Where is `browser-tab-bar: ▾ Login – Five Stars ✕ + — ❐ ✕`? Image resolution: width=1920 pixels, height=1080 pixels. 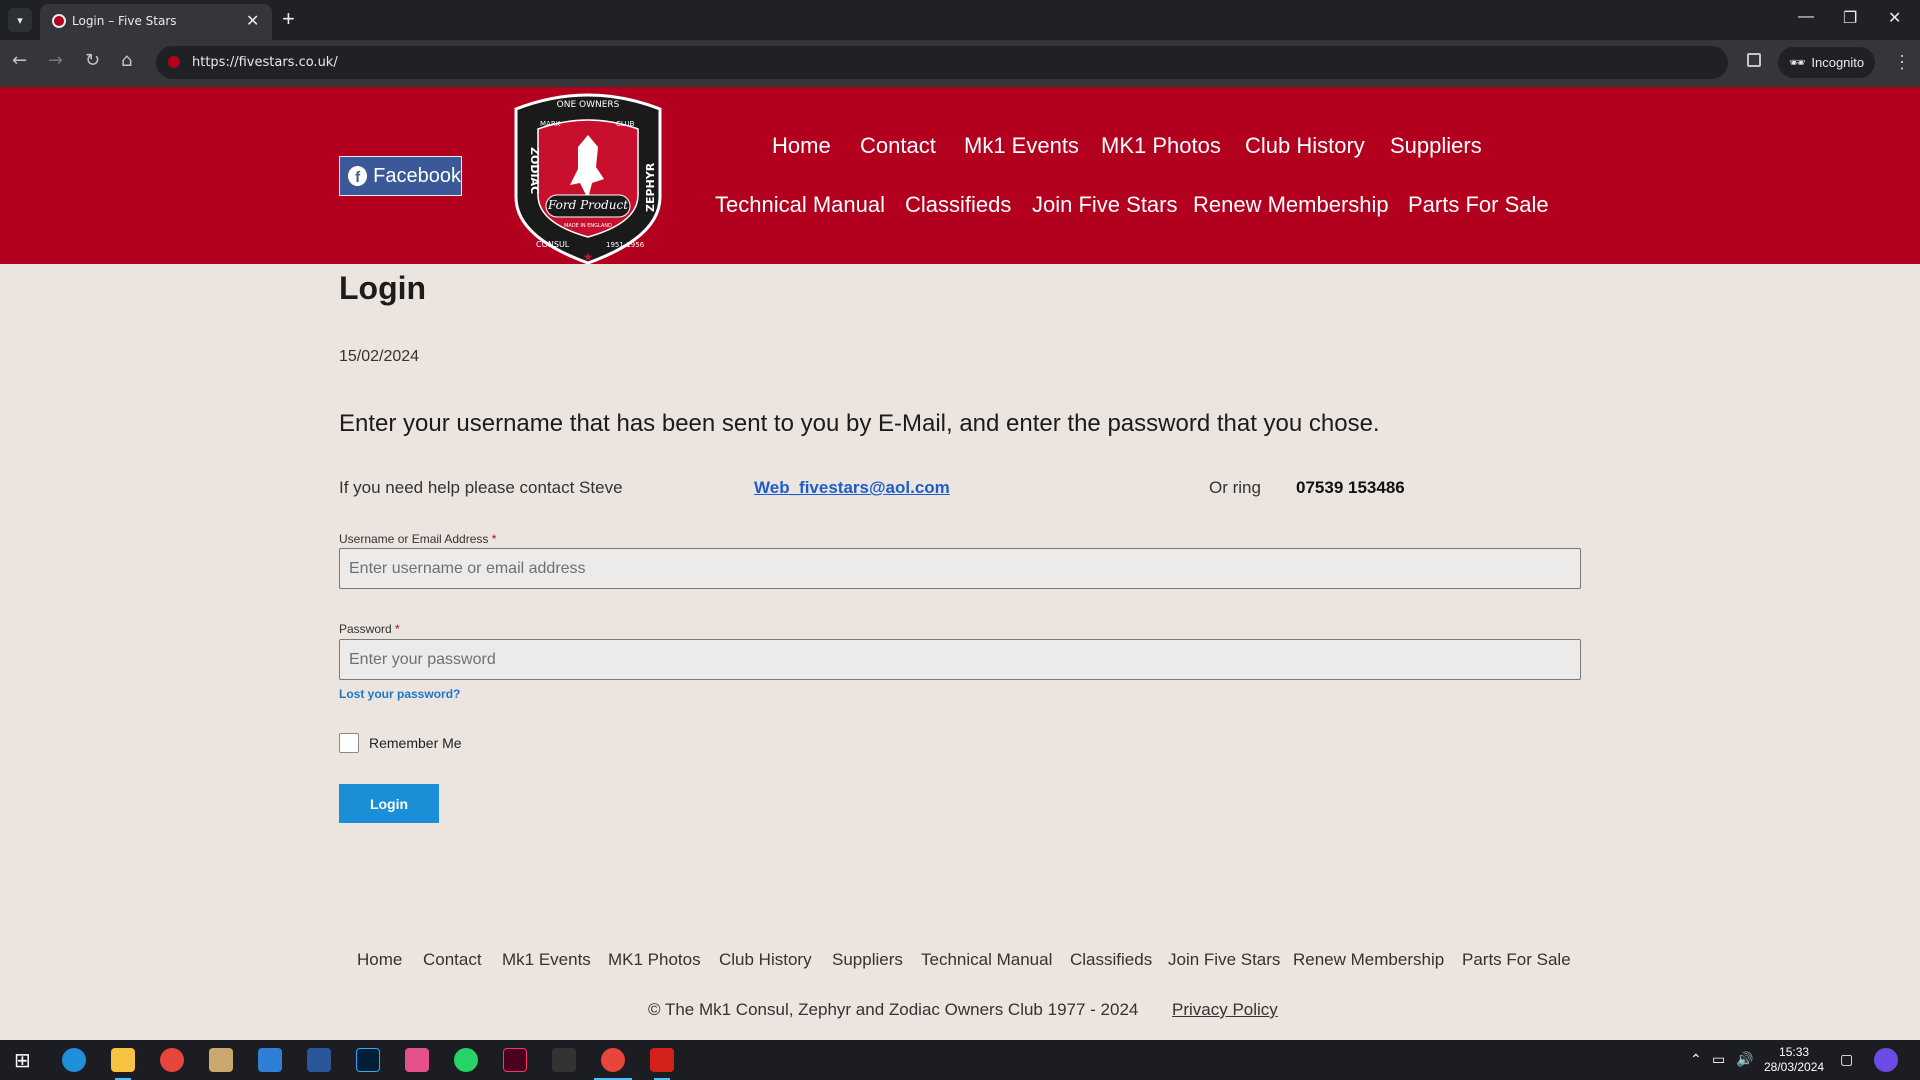
browser-tab-bar: ▾ Login – Five Stars ✕ + — ❐ ✕ is located at coordinates (960, 20).